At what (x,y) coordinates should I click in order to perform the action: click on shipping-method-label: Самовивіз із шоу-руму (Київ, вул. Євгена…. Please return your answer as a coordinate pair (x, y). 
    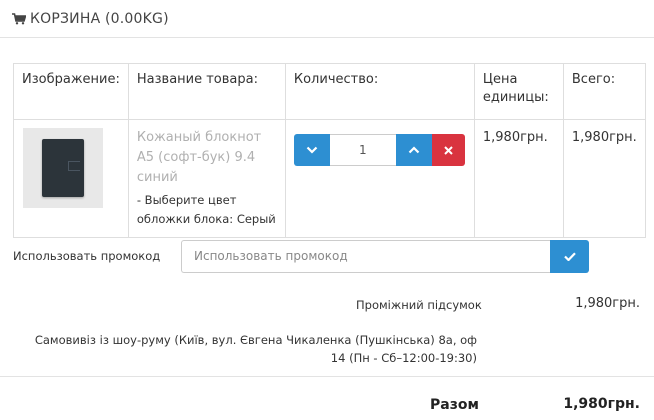
    Looking at the image, I should click on (255, 349).